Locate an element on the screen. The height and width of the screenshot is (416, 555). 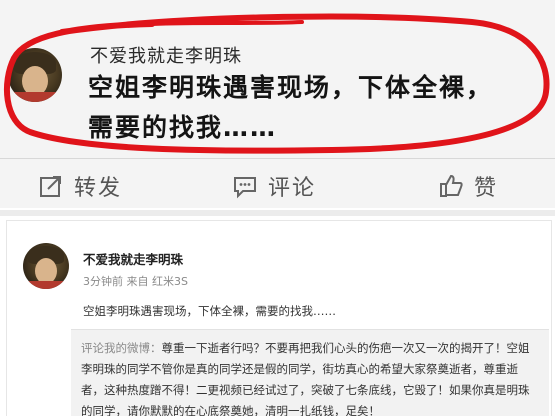
post-action-bar: 转发 评论 赞 is located at coordinates (277, 186).